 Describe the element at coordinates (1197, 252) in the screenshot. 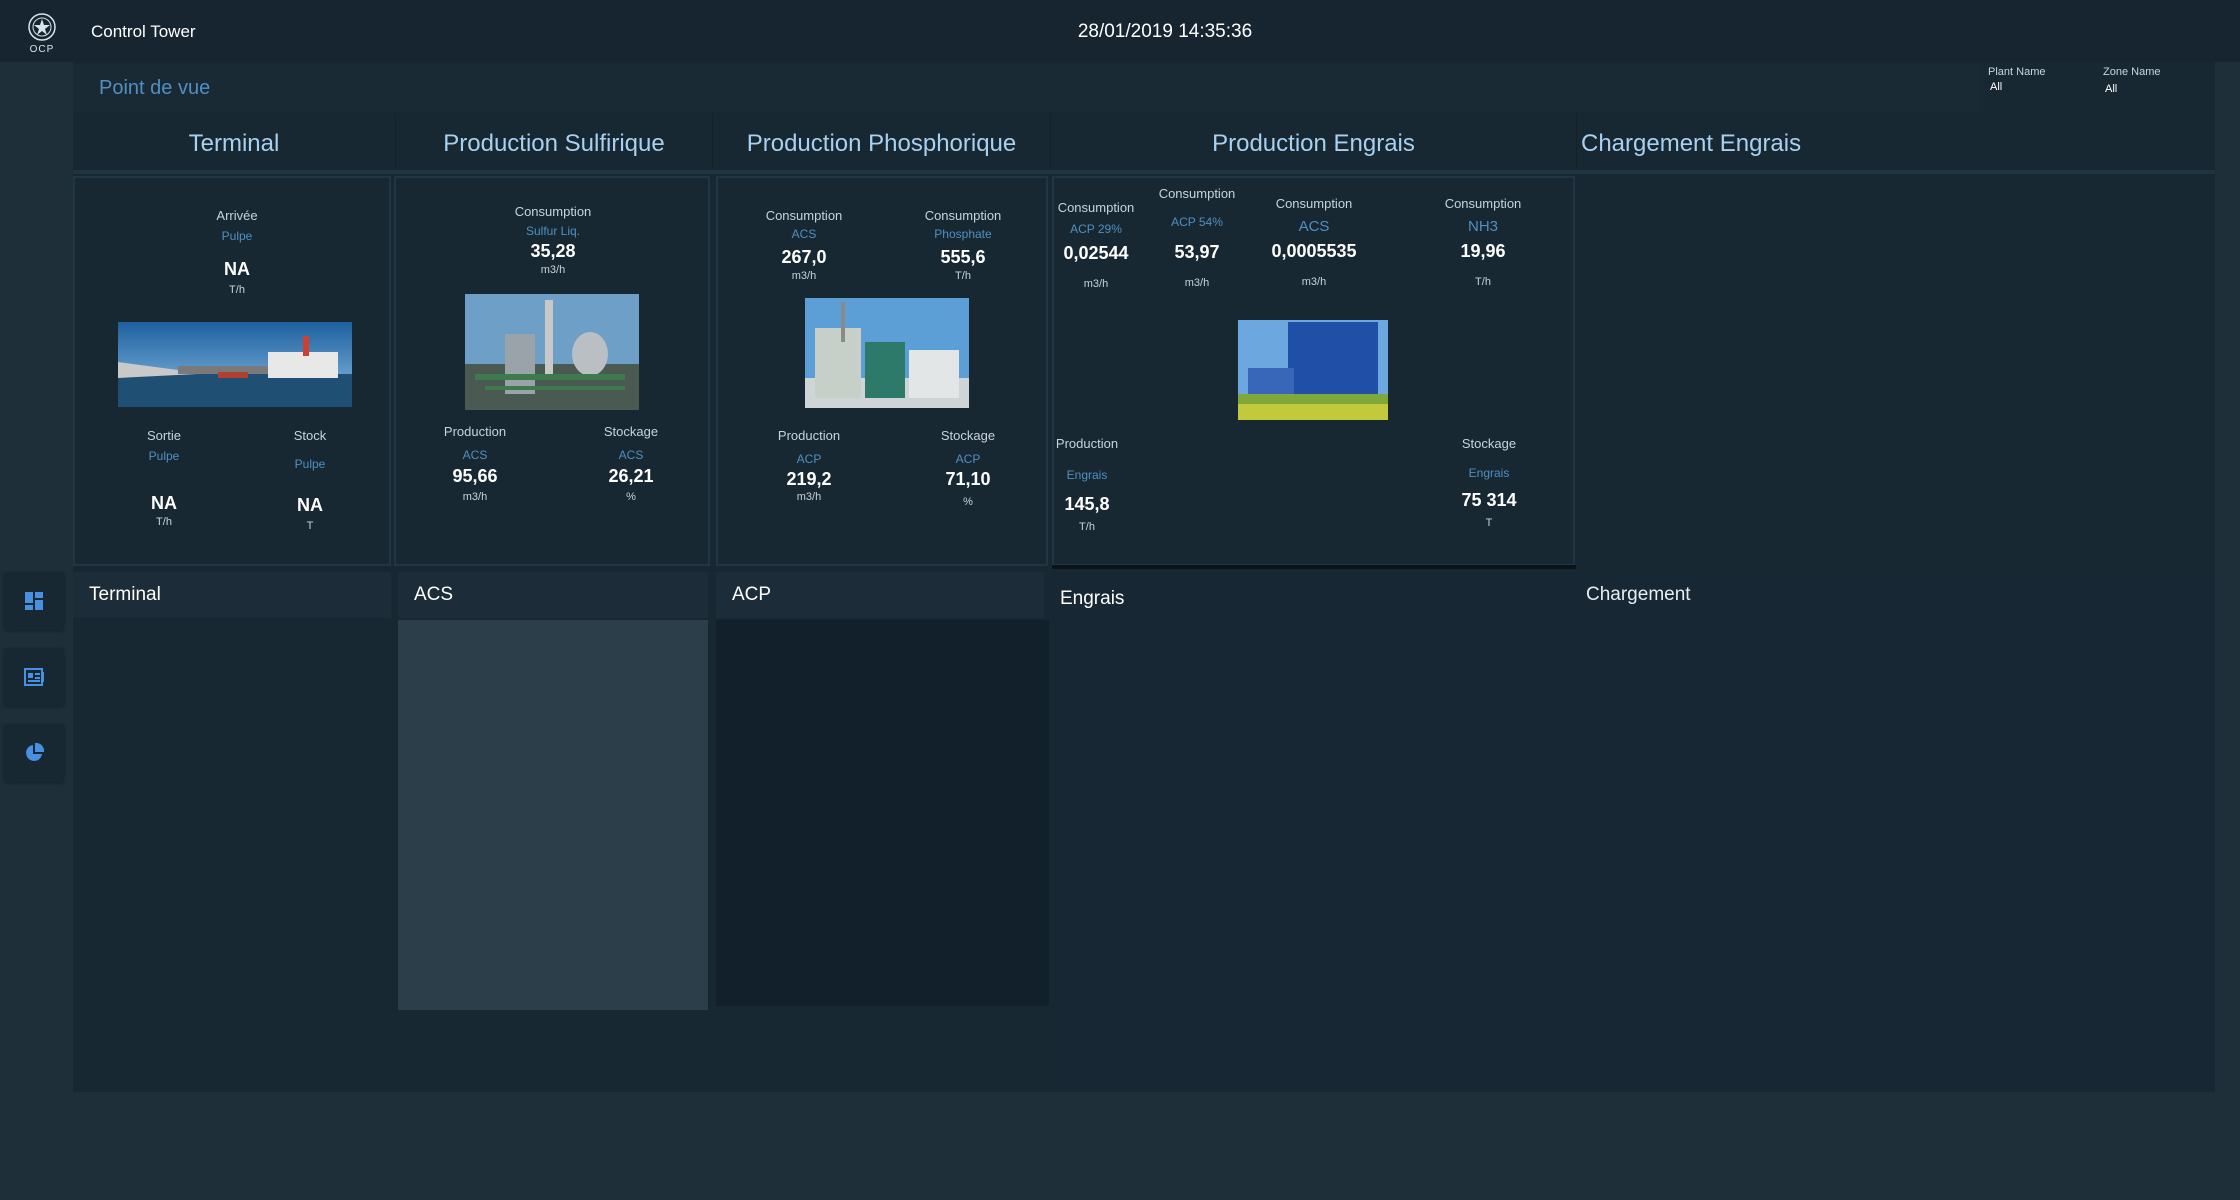

I see `kpi-value: 53,97` at that location.